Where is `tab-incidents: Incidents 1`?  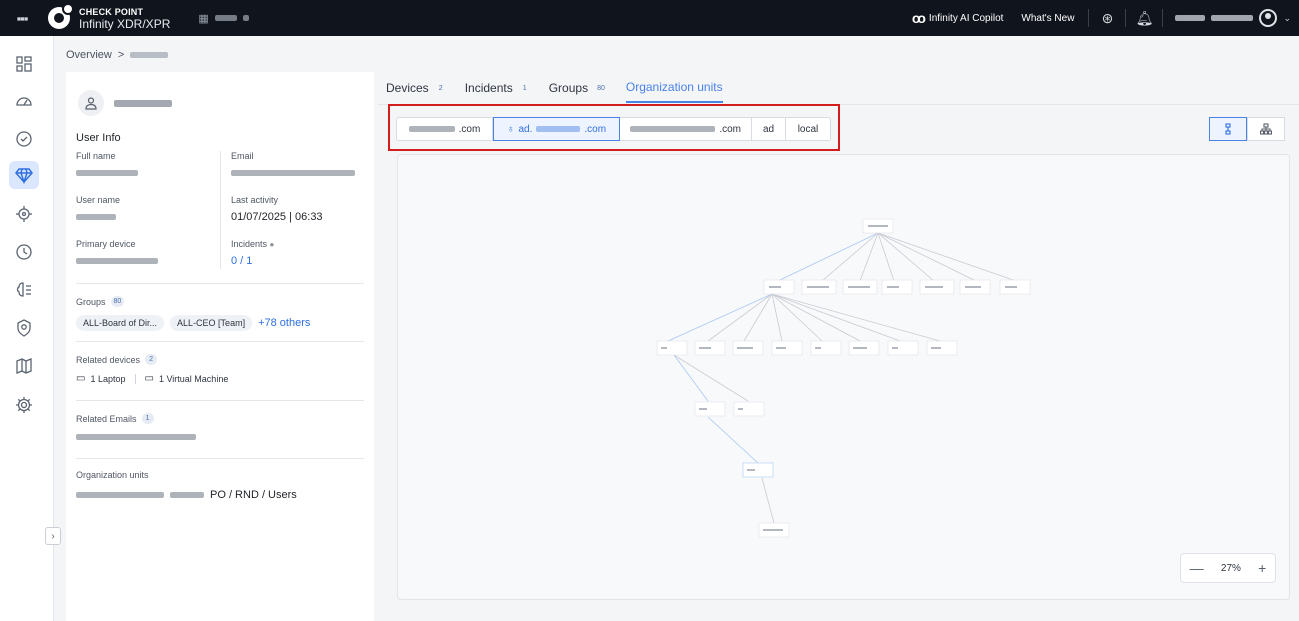 tab-incidents: Incidents 1 is located at coordinates (498, 91).